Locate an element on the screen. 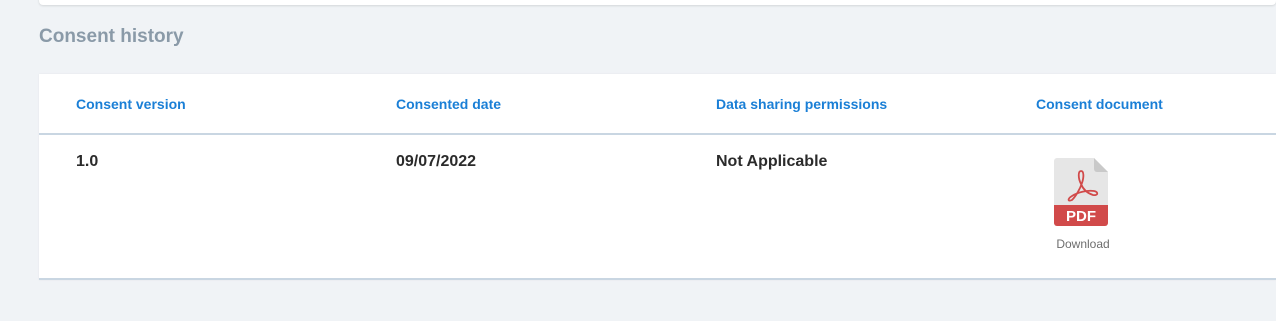 The height and width of the screenshot is (321, 1276). pdf-file-icon: PDF is located at coordinates (1081, 192).